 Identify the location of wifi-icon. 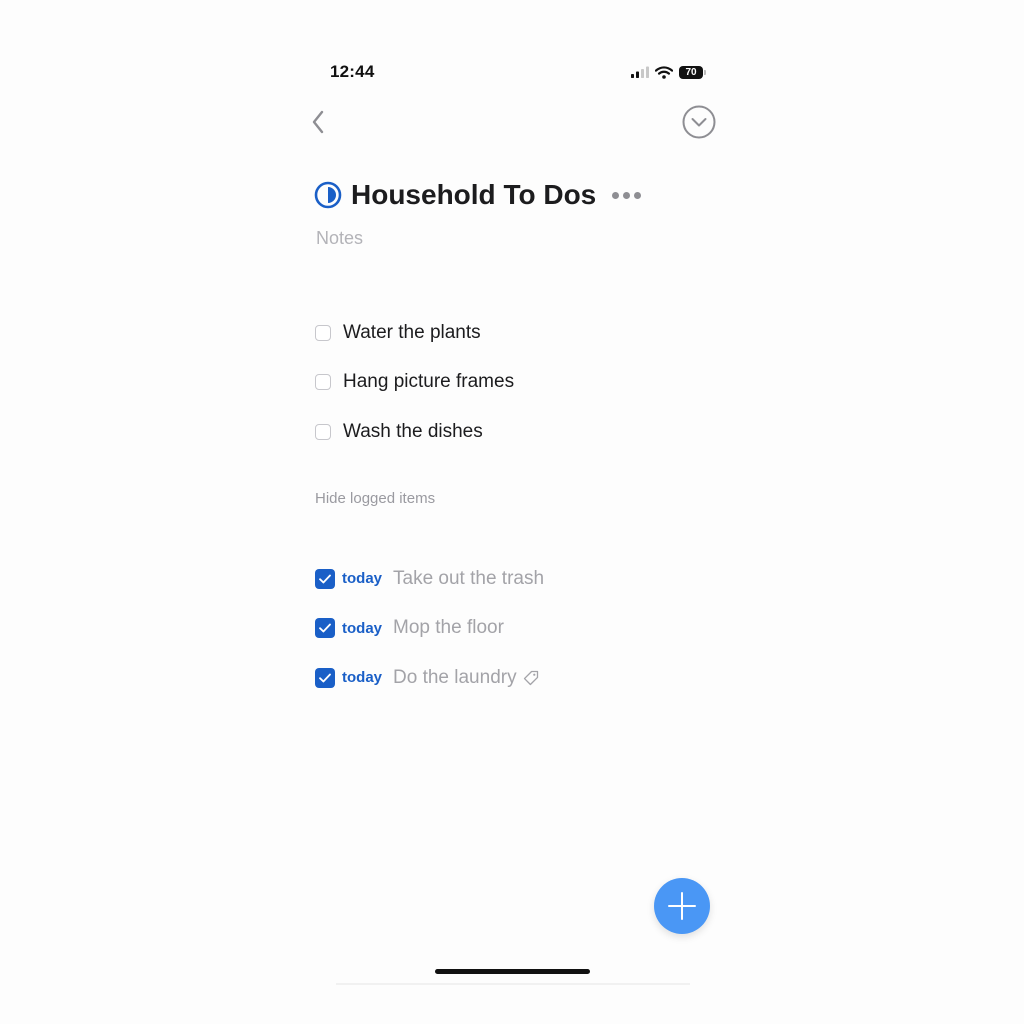
(664, 72).